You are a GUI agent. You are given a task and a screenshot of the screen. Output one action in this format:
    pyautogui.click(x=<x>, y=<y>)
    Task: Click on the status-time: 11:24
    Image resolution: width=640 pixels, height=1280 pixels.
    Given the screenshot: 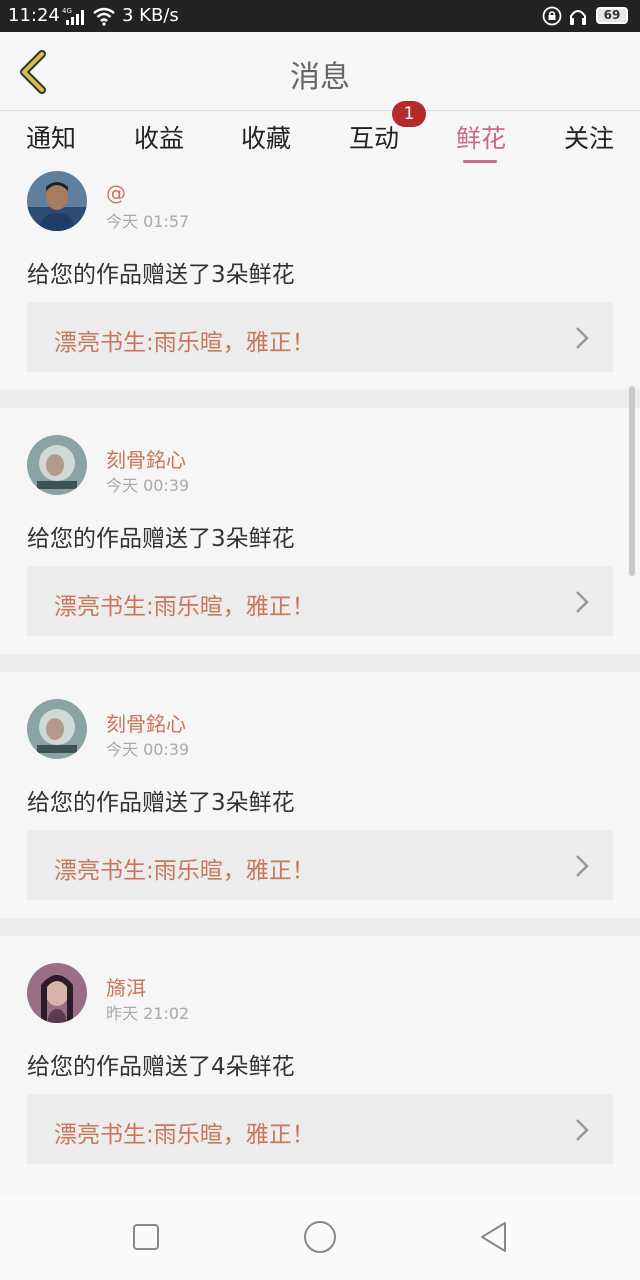 What is the action you would take?
    pyautogui.click(x=34, y=15)
    